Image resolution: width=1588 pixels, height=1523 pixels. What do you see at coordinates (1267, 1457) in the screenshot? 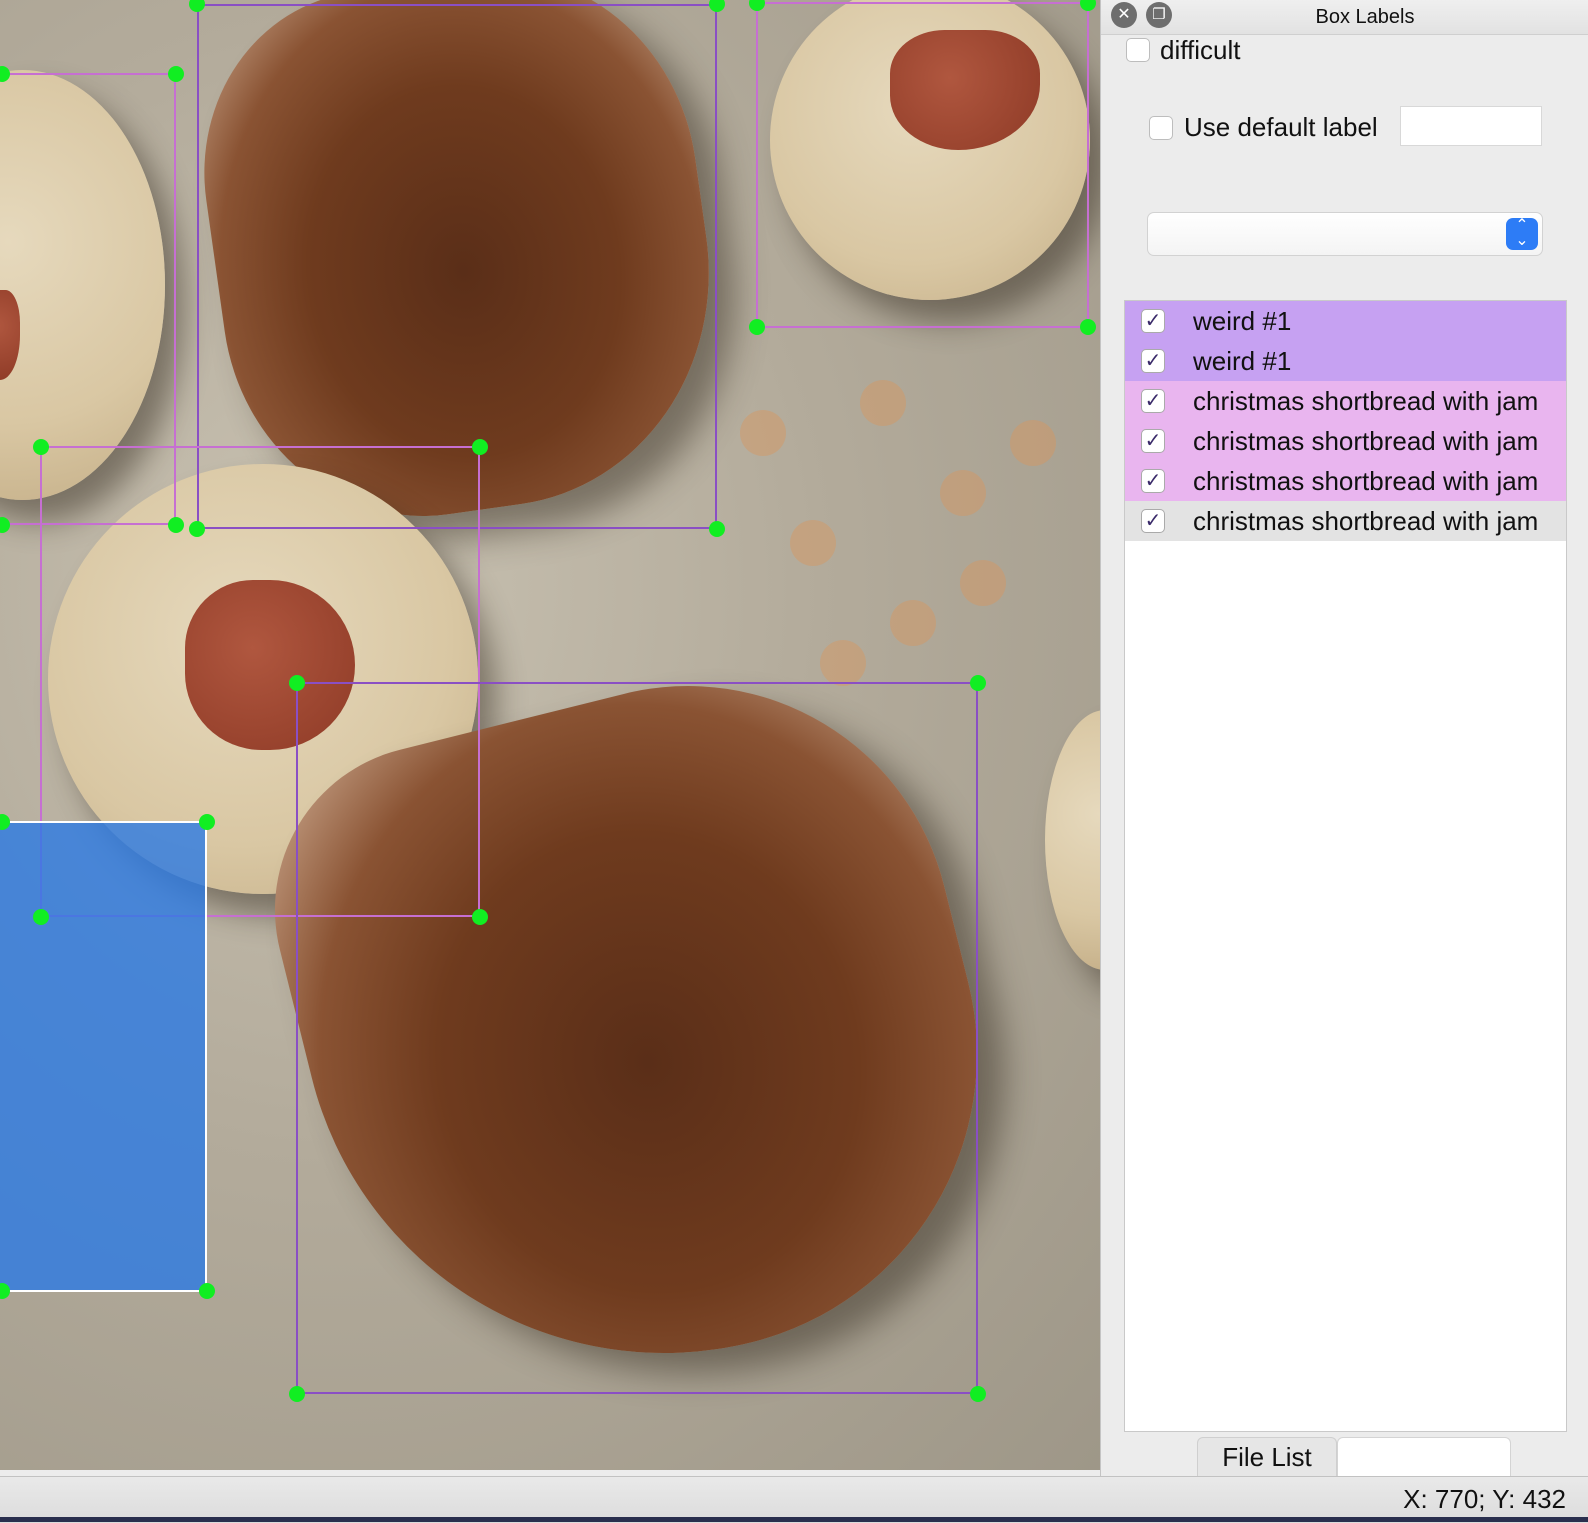
I see `tab-file-list: File List` at bounding box center [1267, 1457].